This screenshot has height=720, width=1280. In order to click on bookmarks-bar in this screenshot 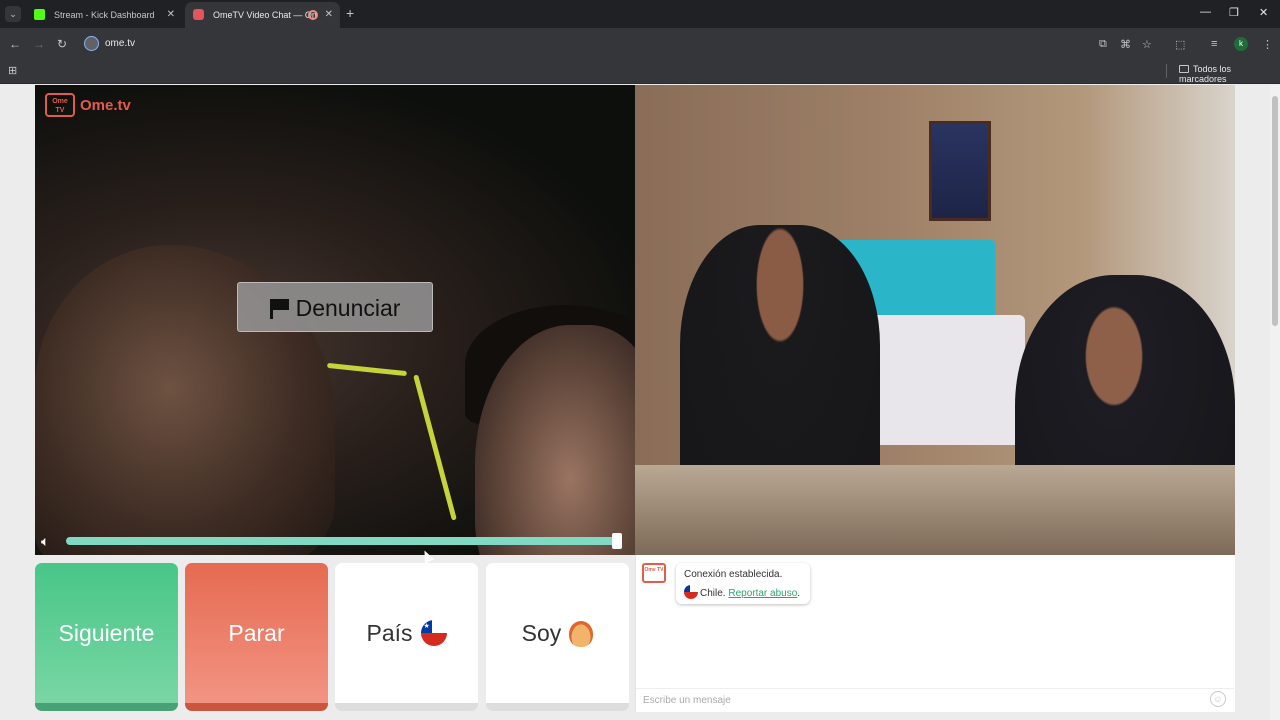, I will do `click(640, 72)`.